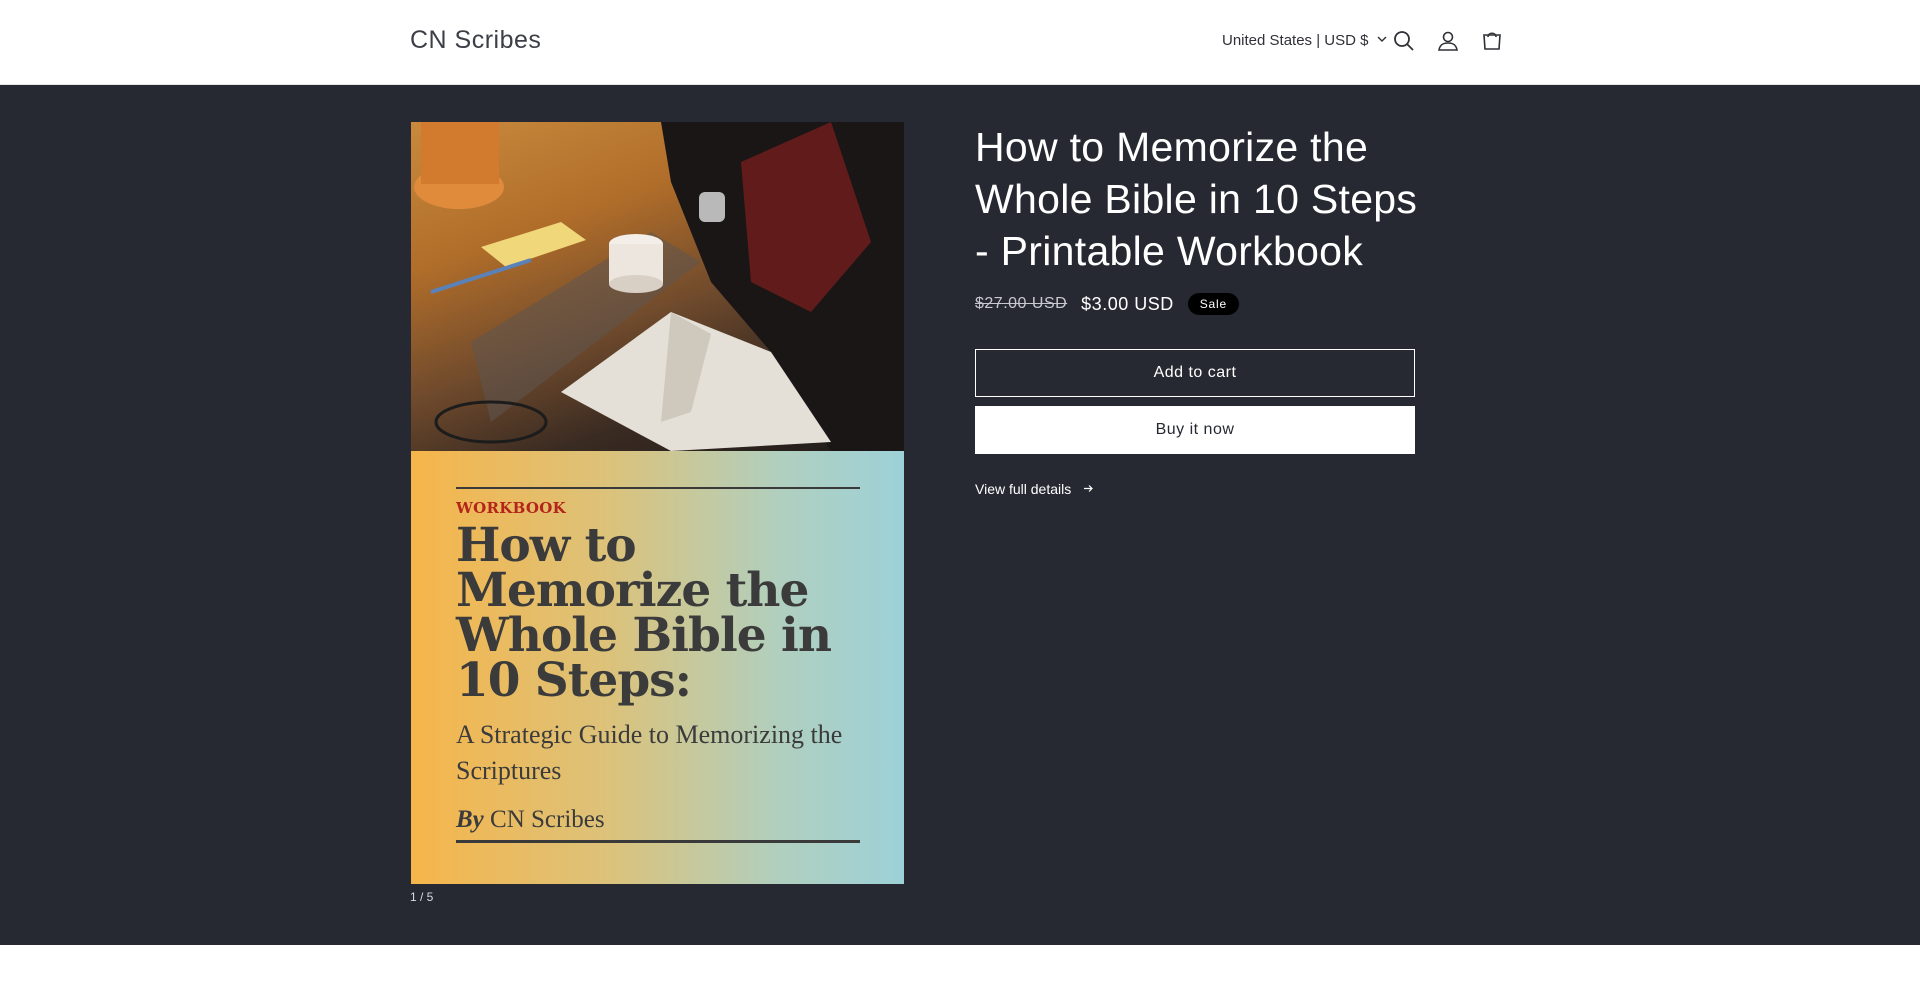 The width and height of the screenshot is (1920, 993). What do you see at coordinates (1492, 45) in the screenshot?
I see `cart-icon` at bounding box center [1492, 45].